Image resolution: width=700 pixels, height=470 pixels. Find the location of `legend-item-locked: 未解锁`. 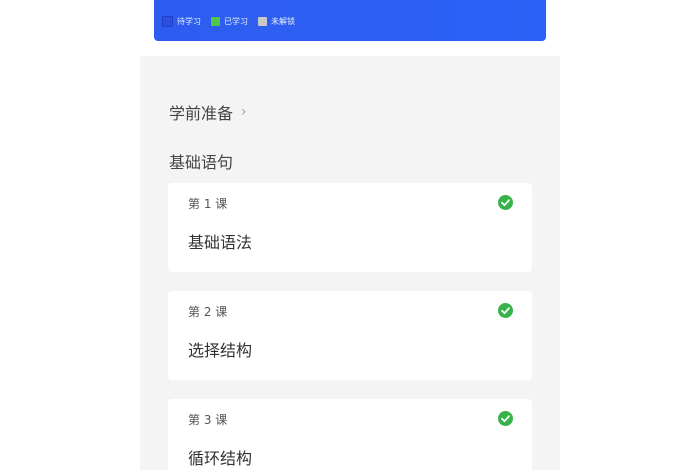

legend-item-locked: 未解锁 is located at coordinates (276, 21).